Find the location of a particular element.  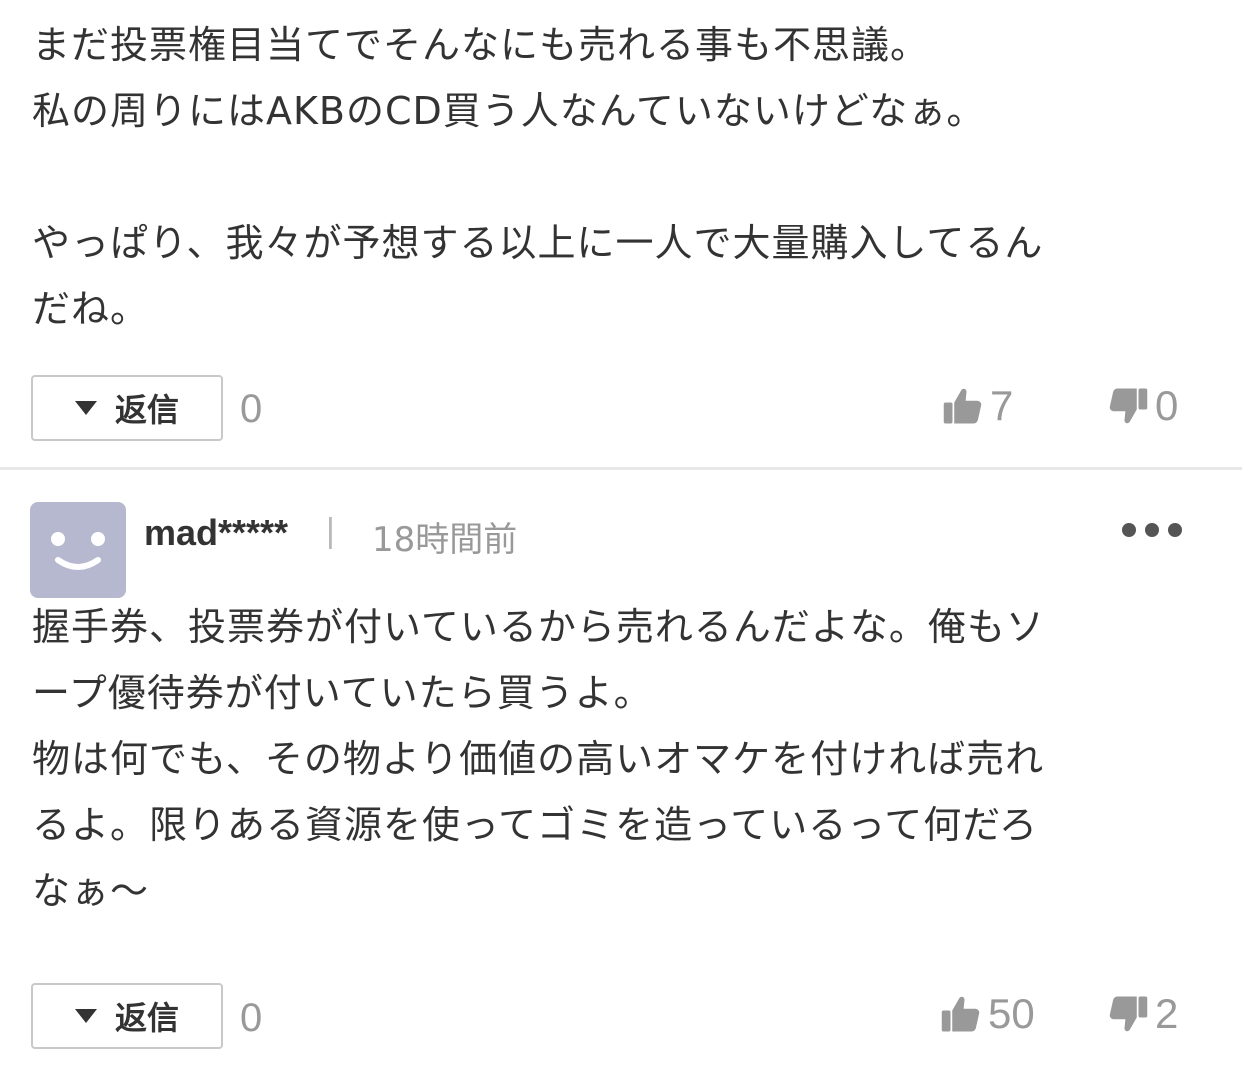

smiley-avatar-icon is located at coordinates (78, 550).